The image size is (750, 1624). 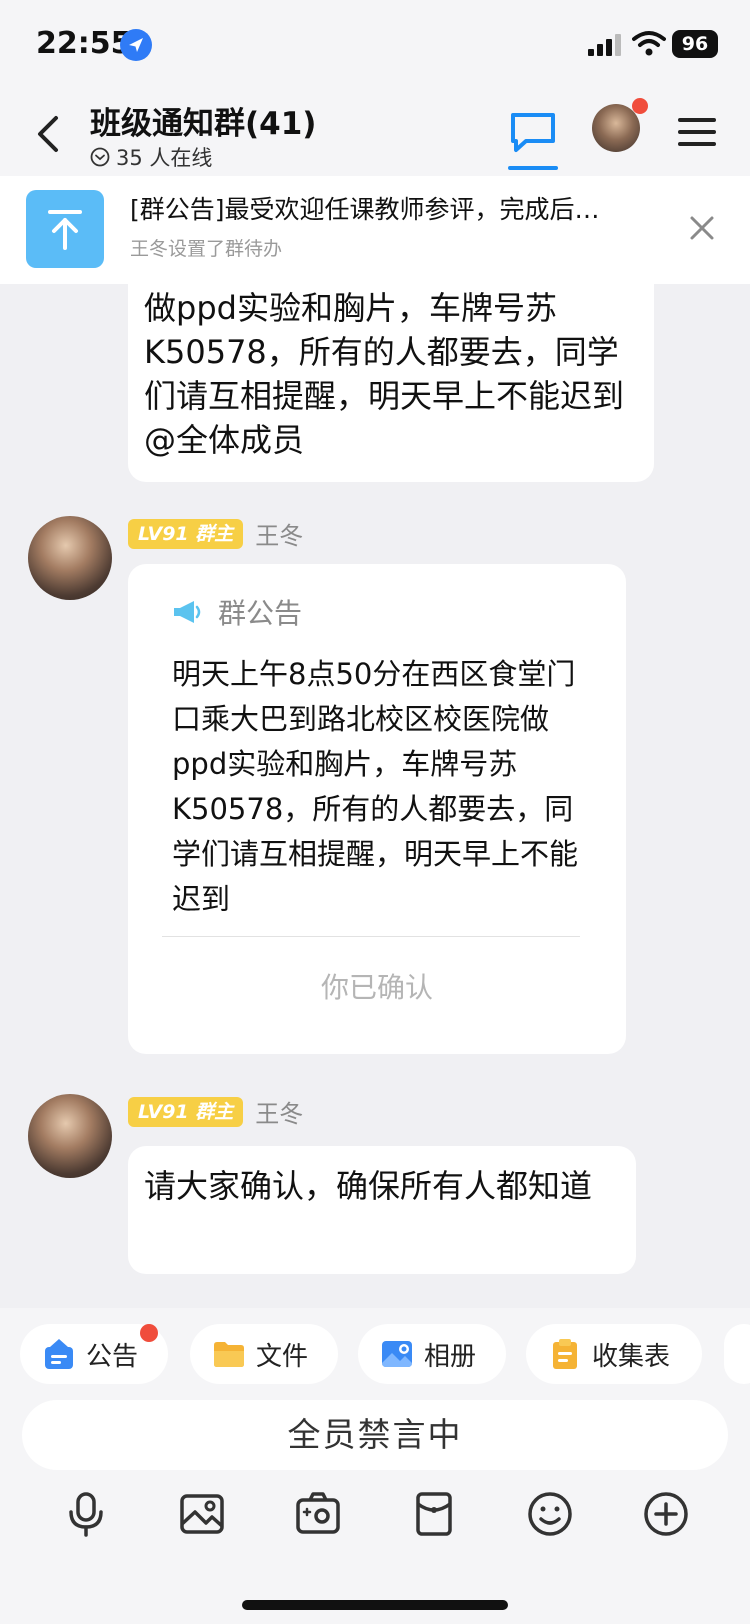 What do you see at coordinates (206, 249) in the screenshot?
I see `pinned-subtitle: 王冬设置了群待办` at bounding box center [206, 249].